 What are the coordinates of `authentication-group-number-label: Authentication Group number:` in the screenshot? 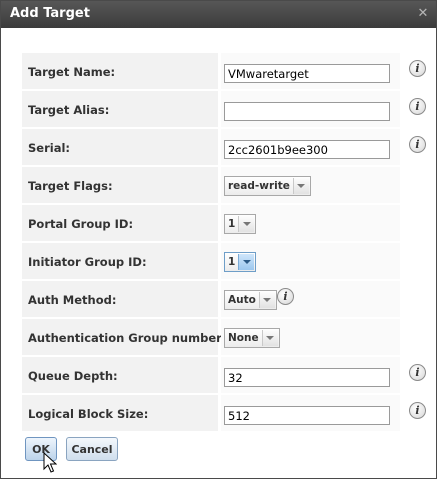 It's located at (127, 338).